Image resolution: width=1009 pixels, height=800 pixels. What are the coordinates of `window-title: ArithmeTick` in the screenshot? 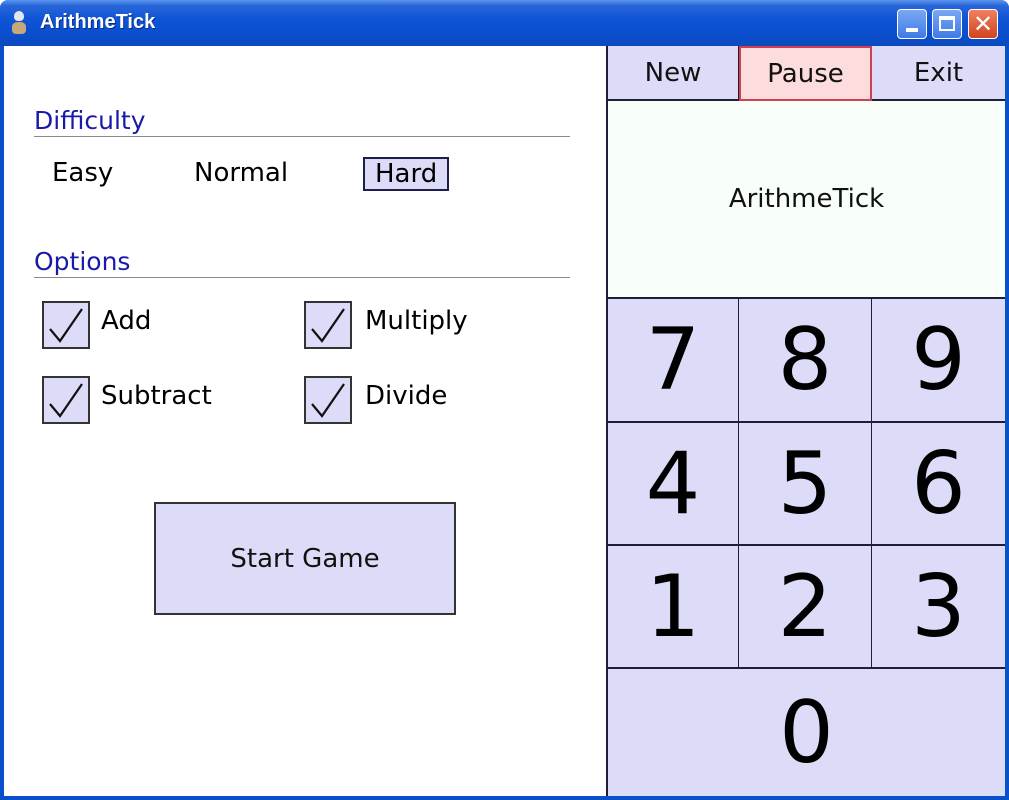 It's located at (98, 22).